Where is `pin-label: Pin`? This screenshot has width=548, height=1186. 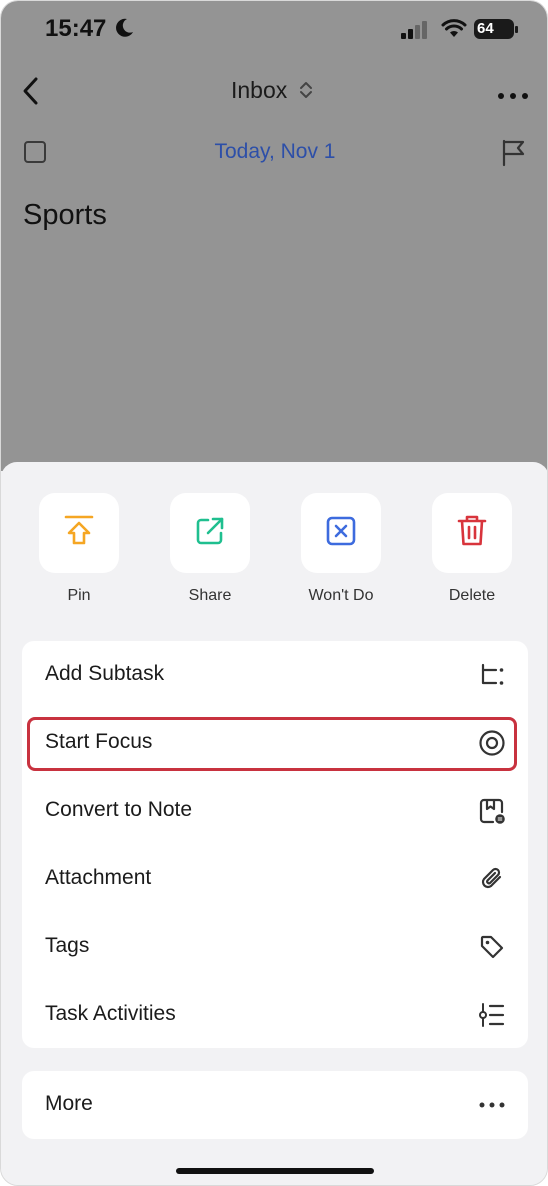 pin-label: Pin is located at coordinates (79, 595).